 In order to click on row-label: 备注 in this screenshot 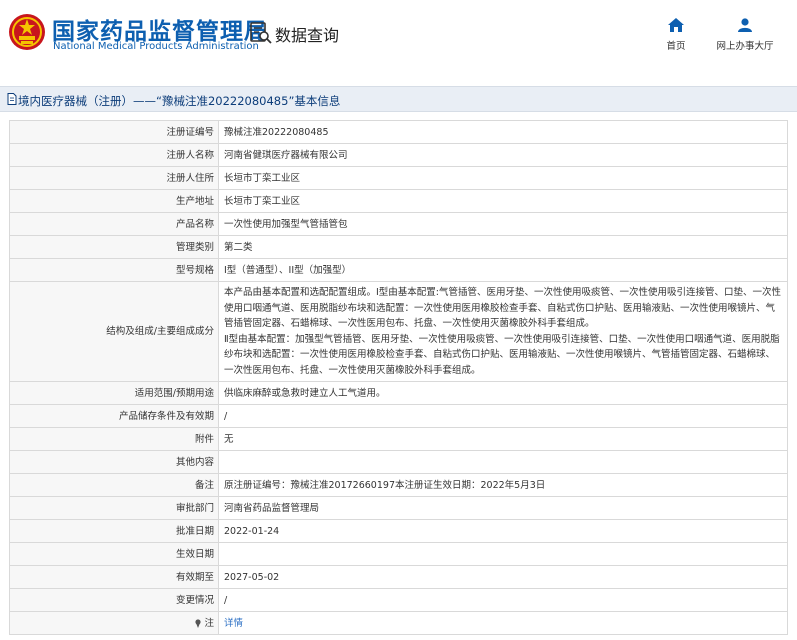, I will do `click(114, 485)`.